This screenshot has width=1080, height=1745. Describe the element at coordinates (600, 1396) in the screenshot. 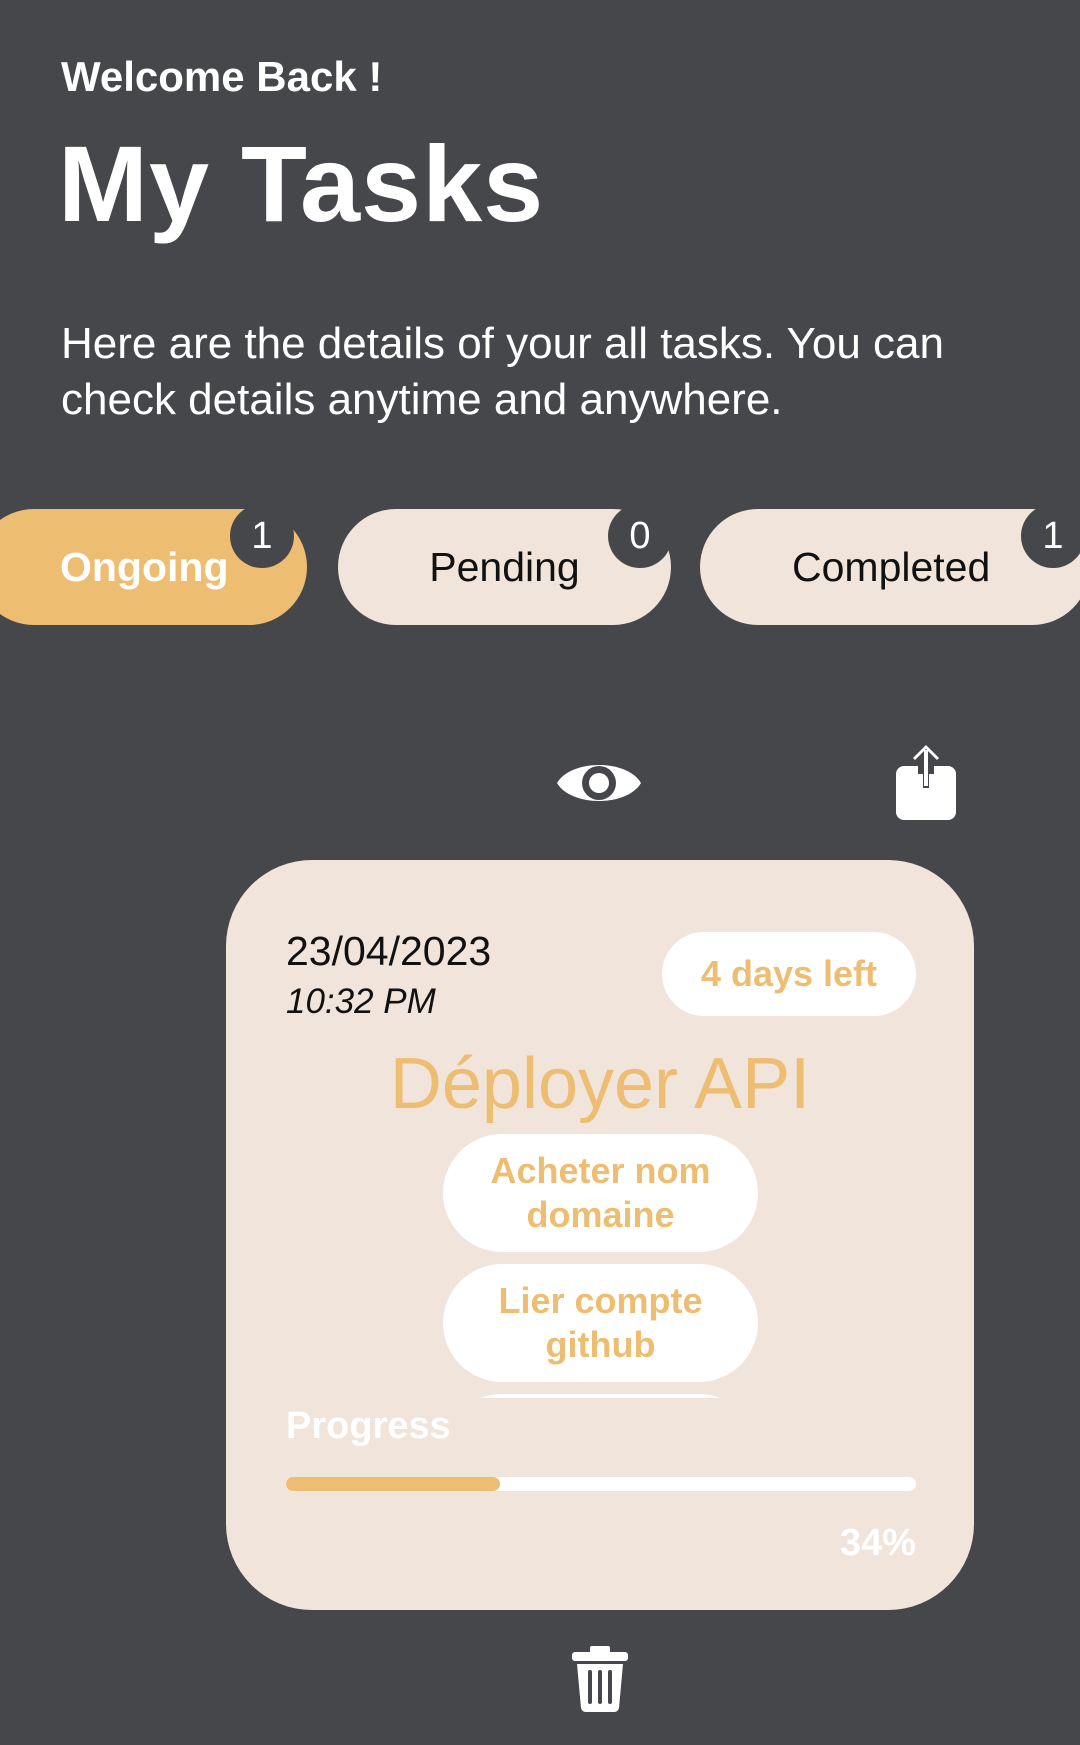

I see `subtask-item-partial` at that location.